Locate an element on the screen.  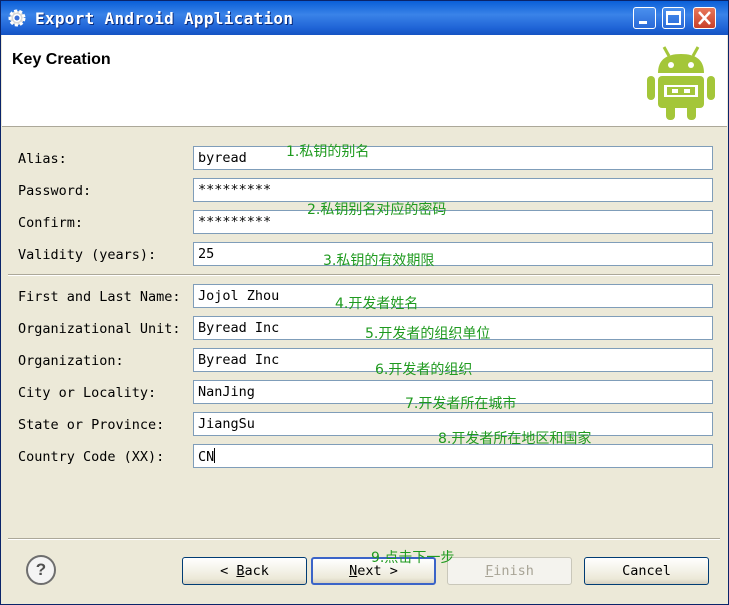
organization-value: Byread Inc is located at coordinates (239, 360).